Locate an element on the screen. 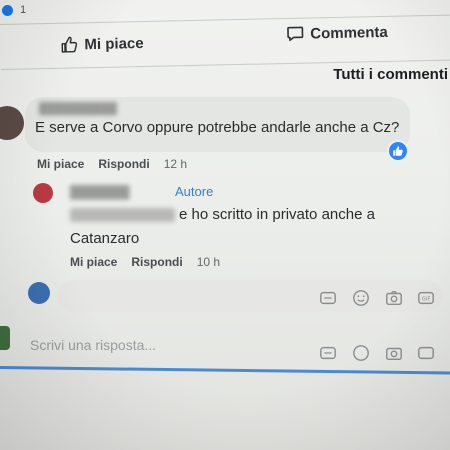  reply-like-link: Mi piace is located at coordinates (93, 262).